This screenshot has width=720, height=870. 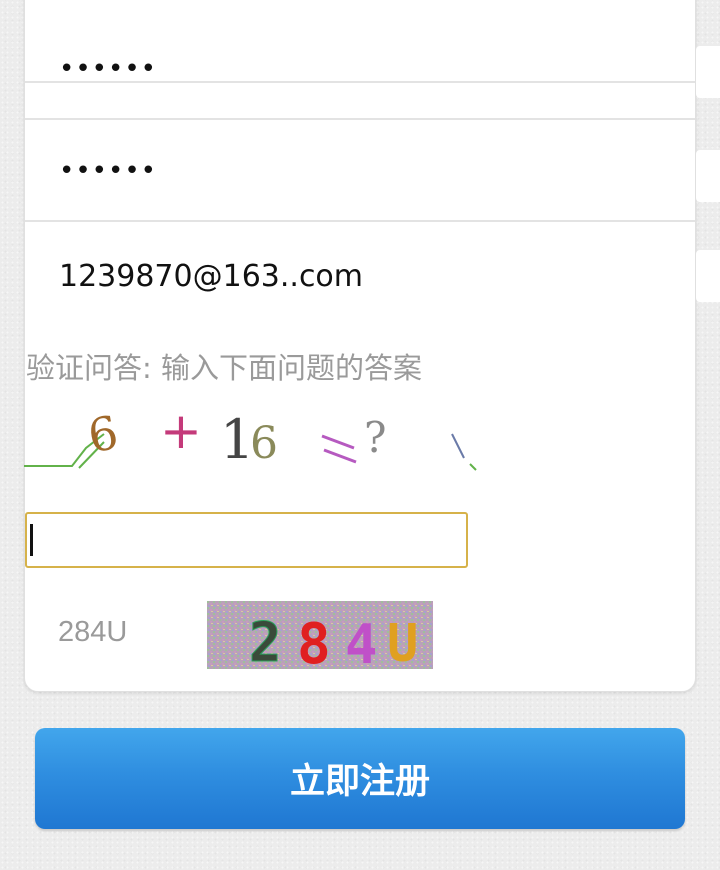 I want to click on text-caret, so click(x=31, y=540).